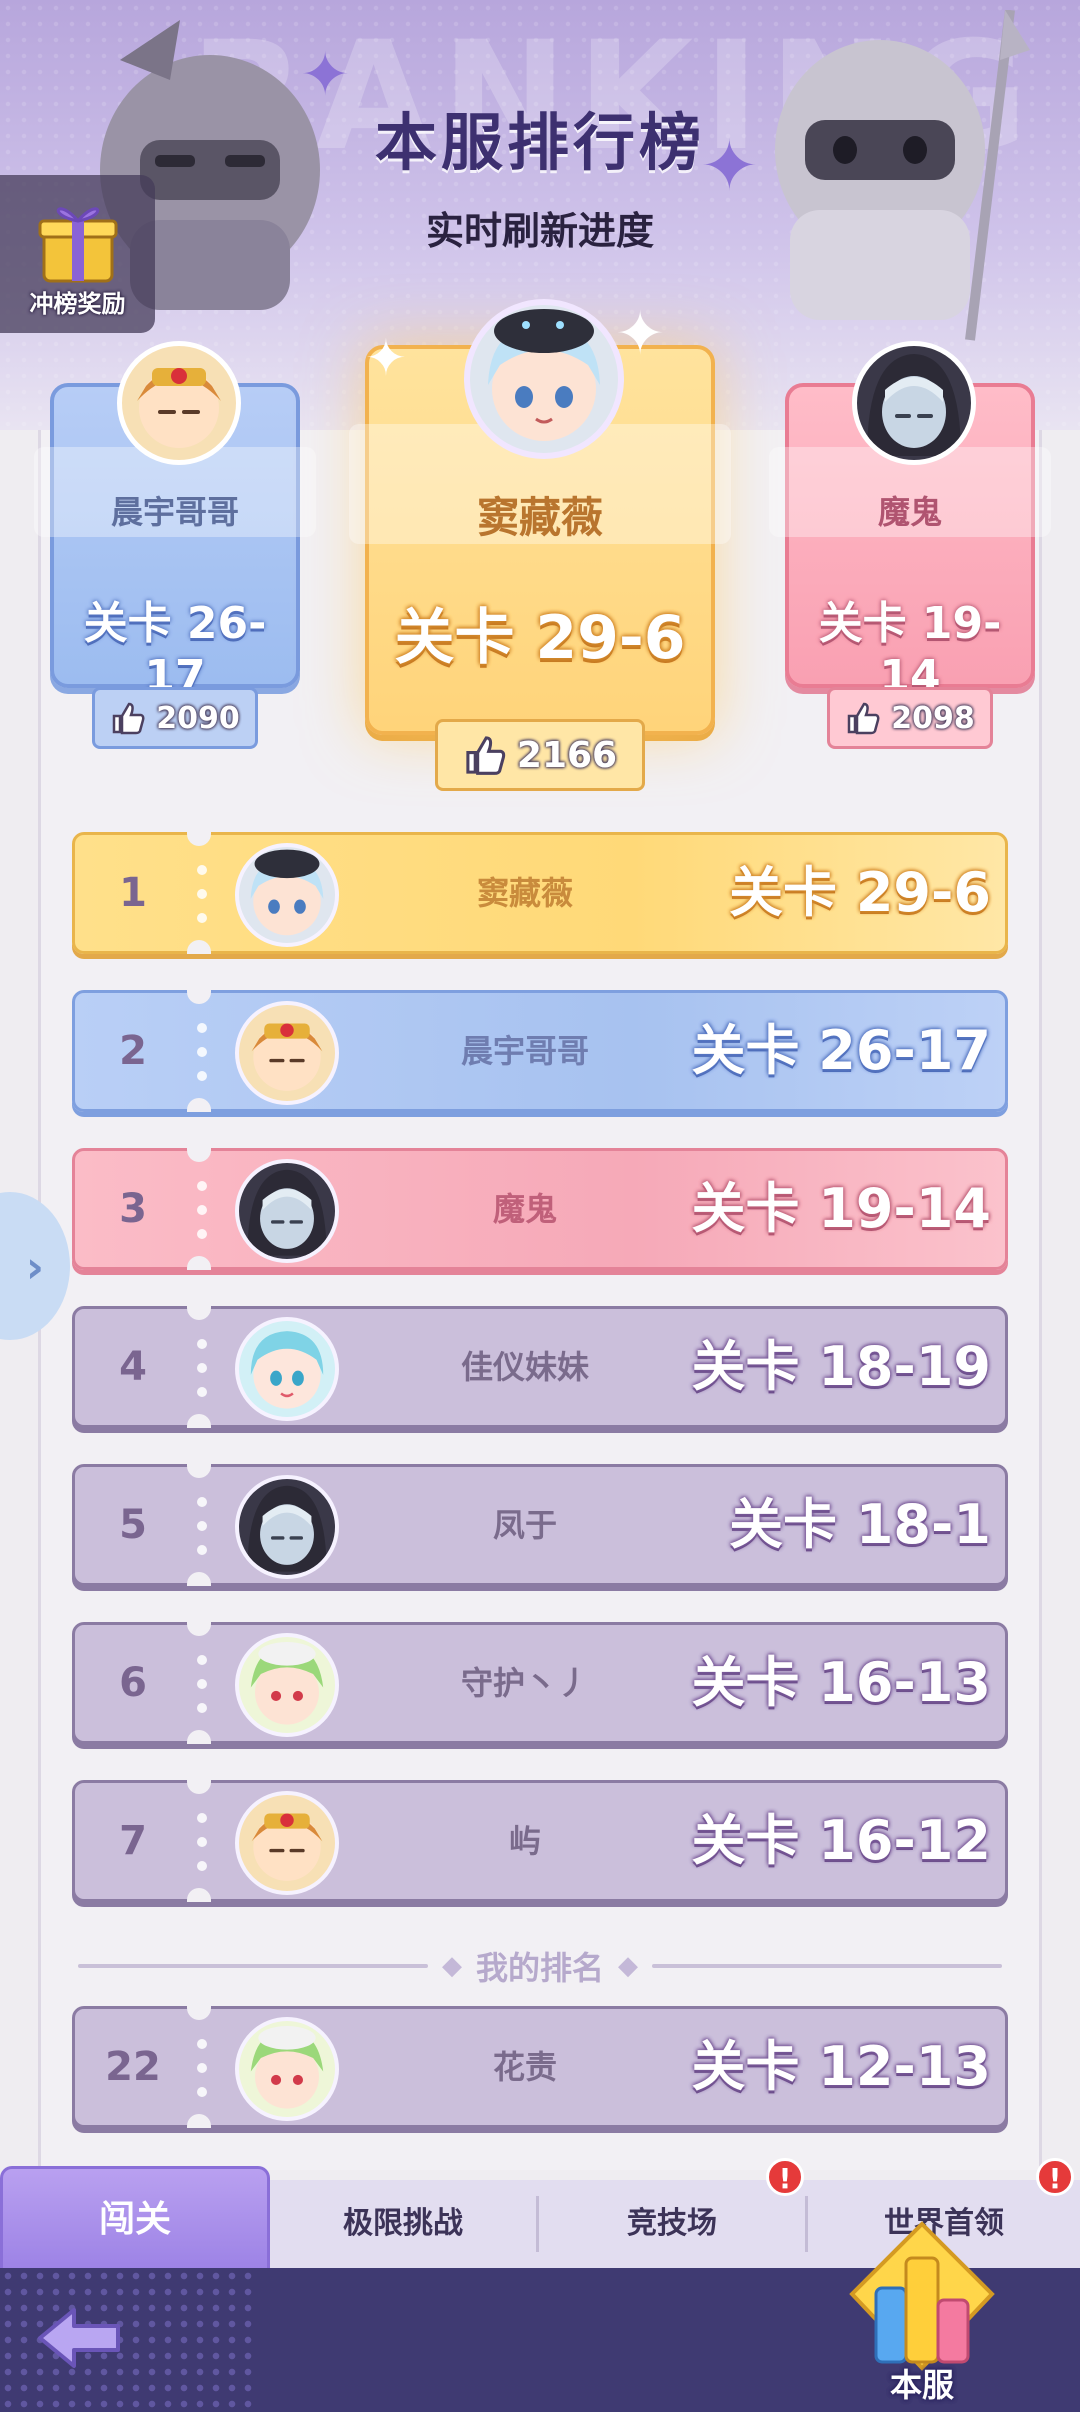 This screenshot has height=2412, width=1080. I want to click on rank-number: 1, so click(133, 893).